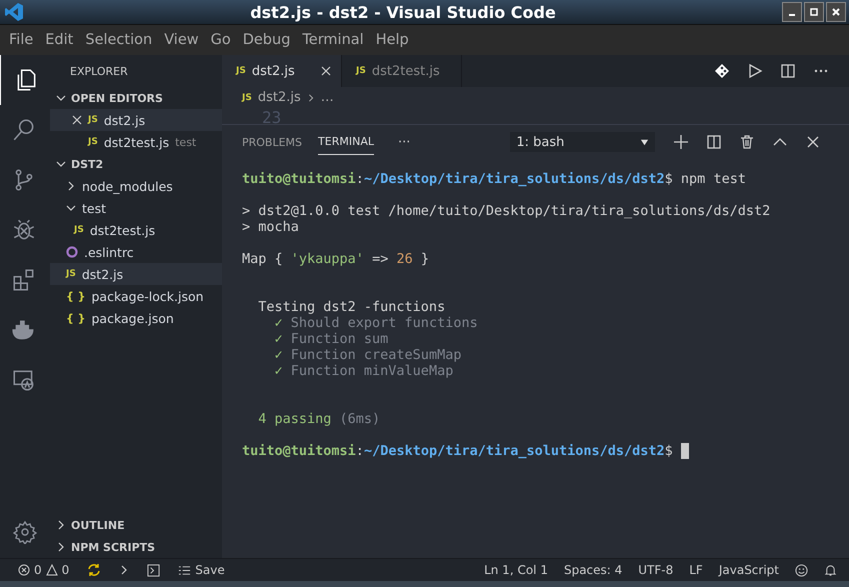 The height and width of the screenshot is (587, 849). What do you see at coordinates (72, 252) in the screenshot?
I see `circle-file-icon` at bounding box center [72, 252].